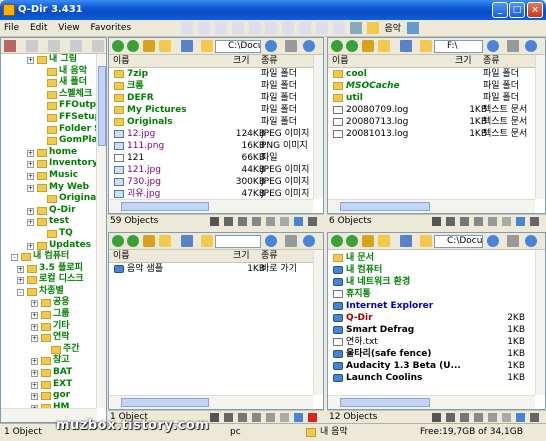 Image resolution: width=546 pixels, height=441 pixels. Describe the element at coordinates (220, 28) in the screenshot. I see `layout-3b-icon` at that location.